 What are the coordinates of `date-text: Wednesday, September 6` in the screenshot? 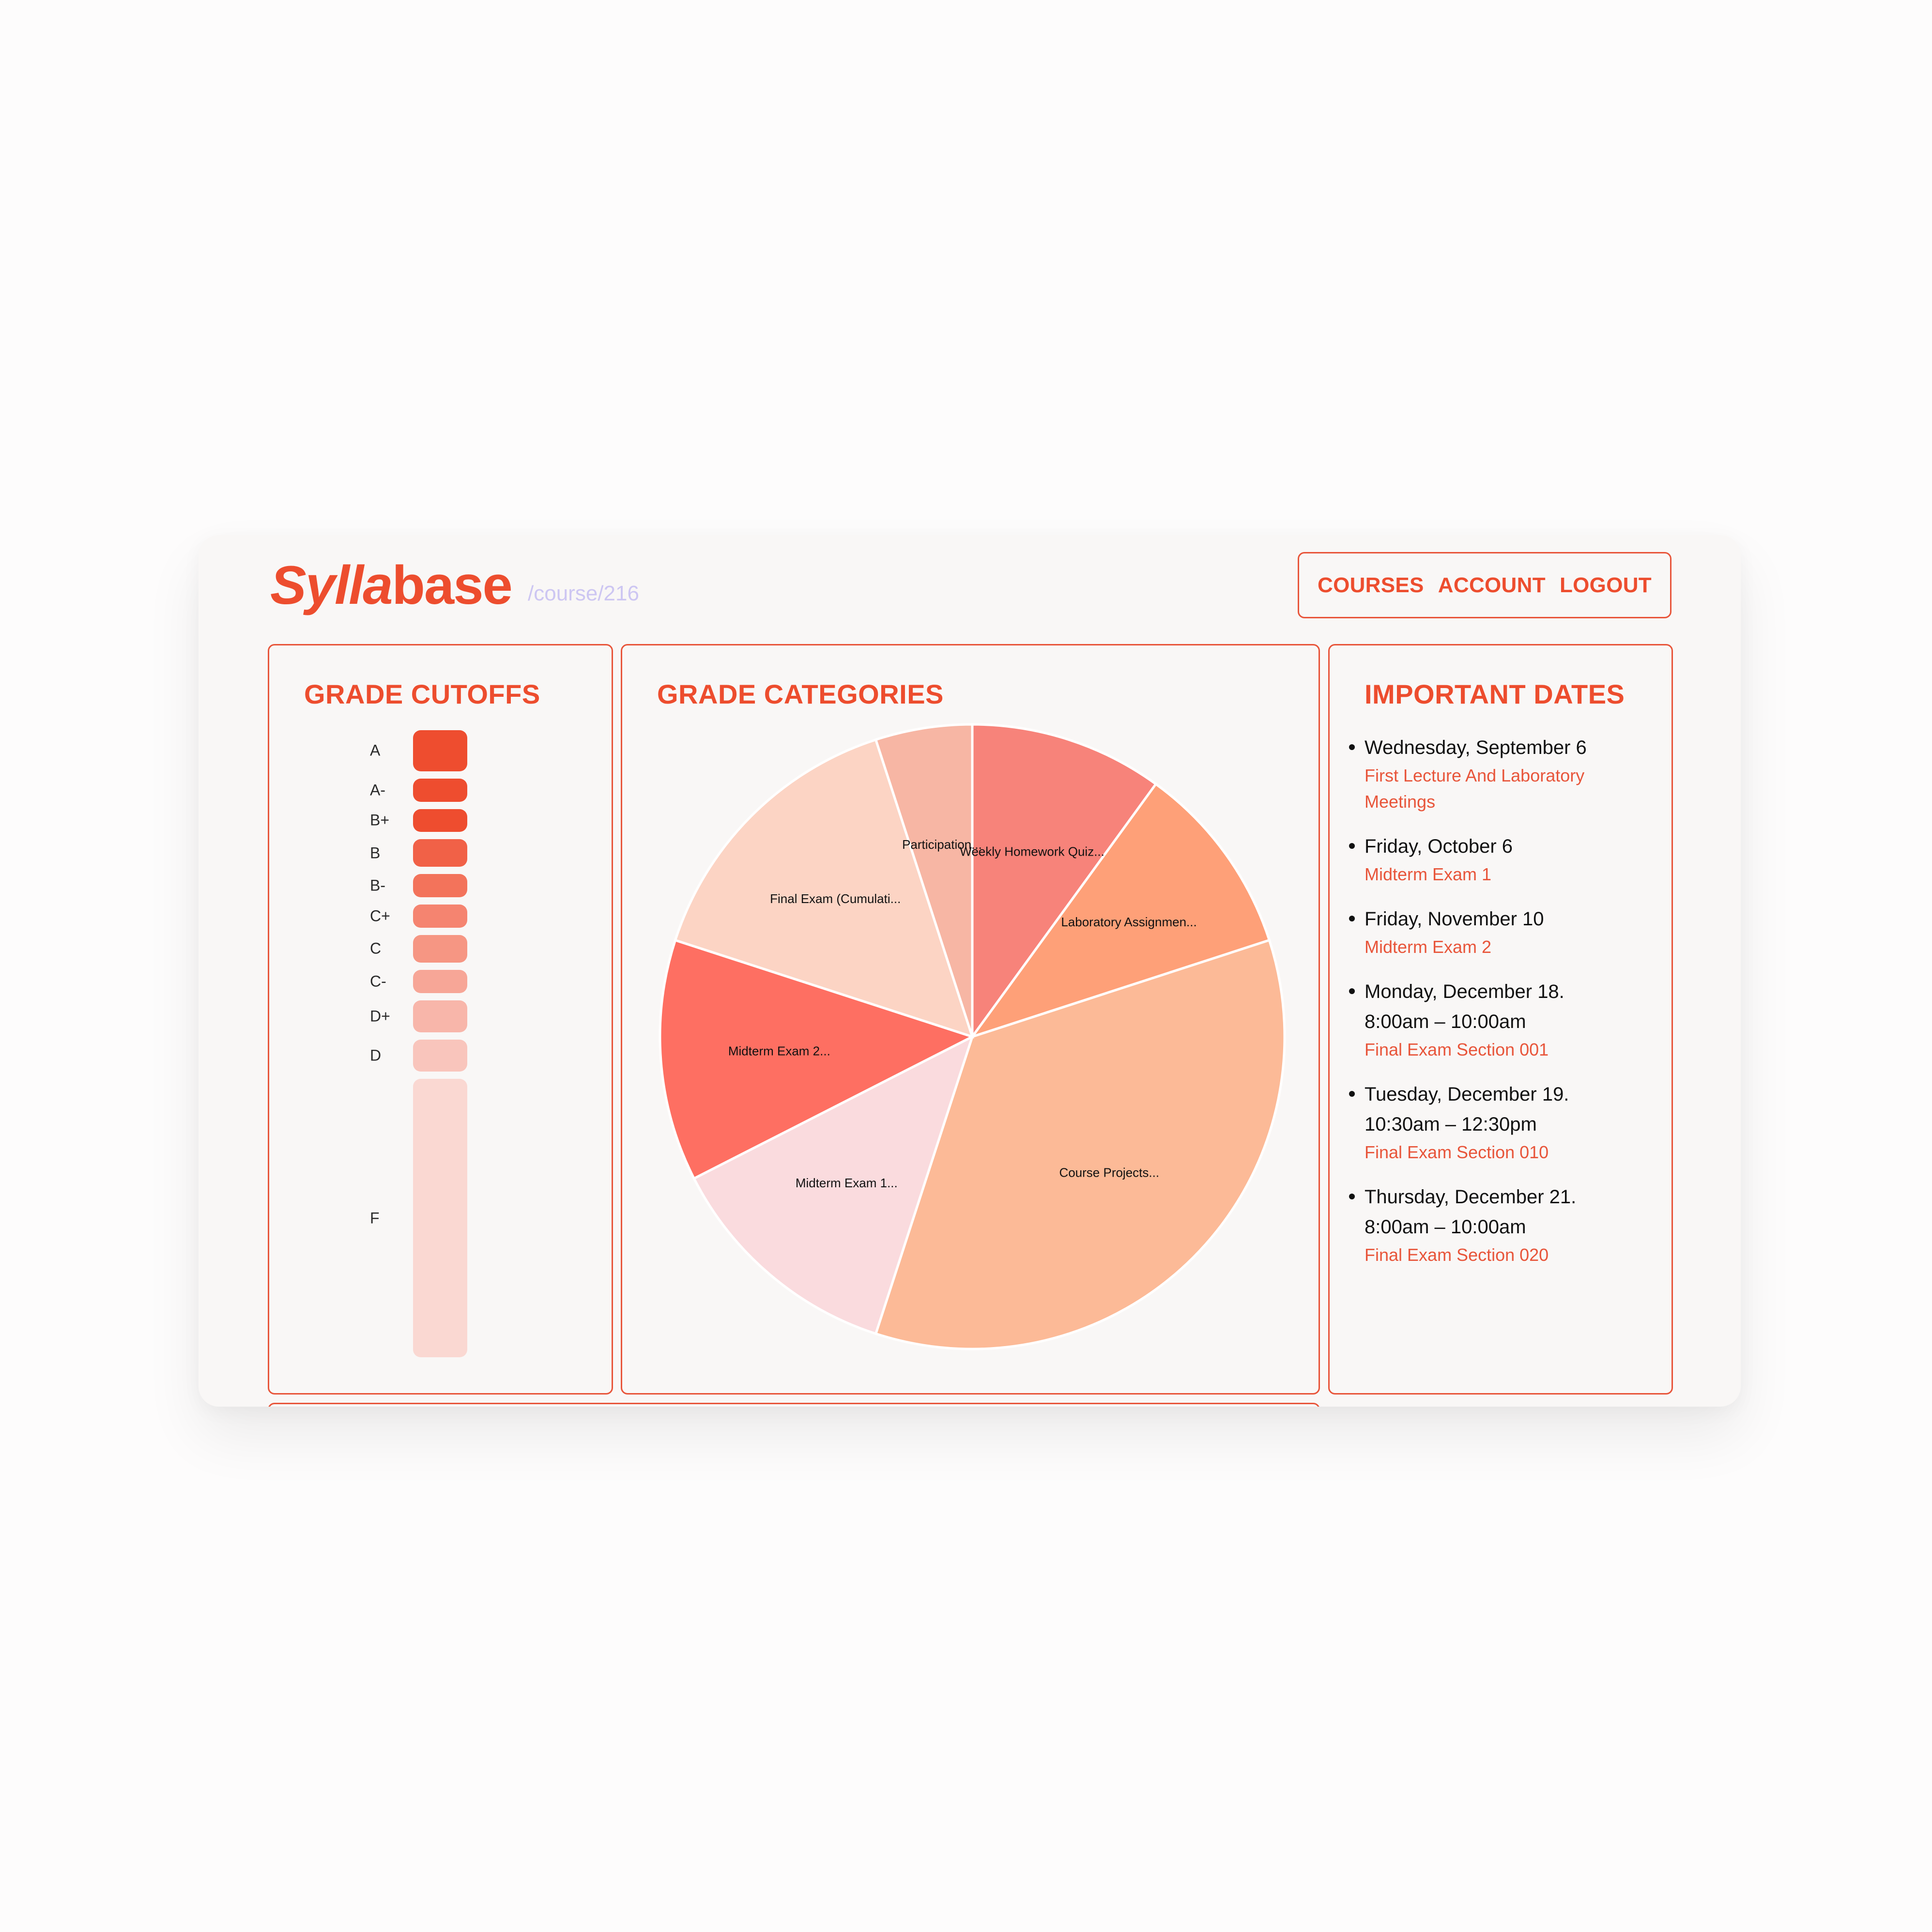 It's located at (1476, 747).